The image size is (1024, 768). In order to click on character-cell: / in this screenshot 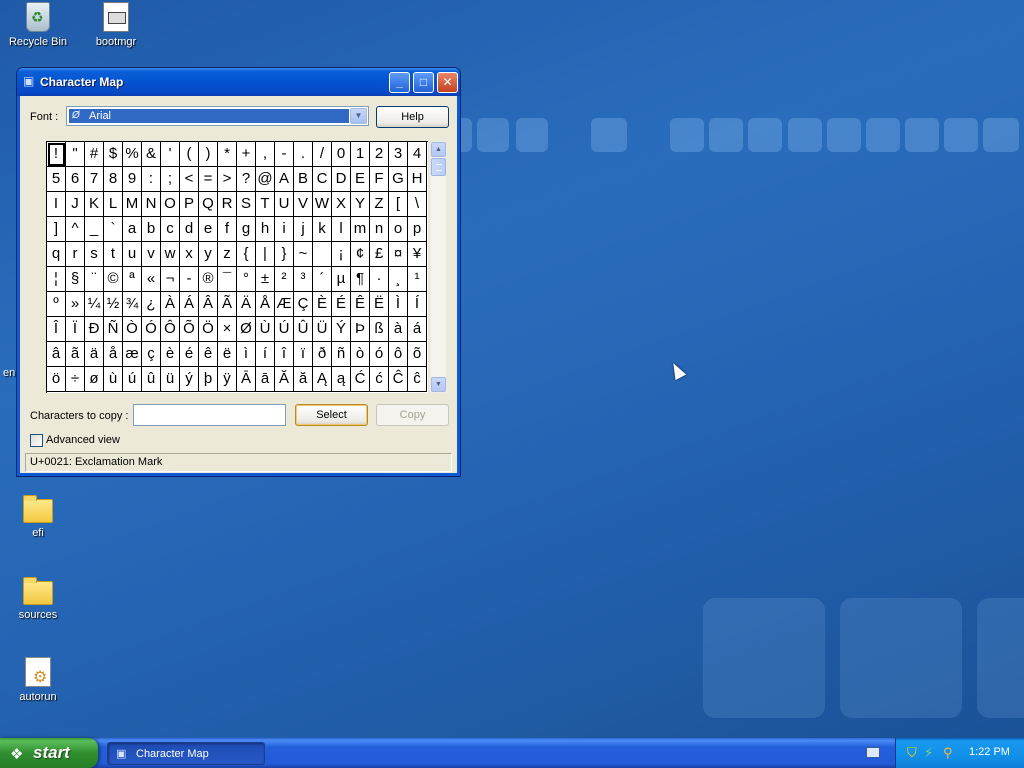, I will do `click(322, 154)`.